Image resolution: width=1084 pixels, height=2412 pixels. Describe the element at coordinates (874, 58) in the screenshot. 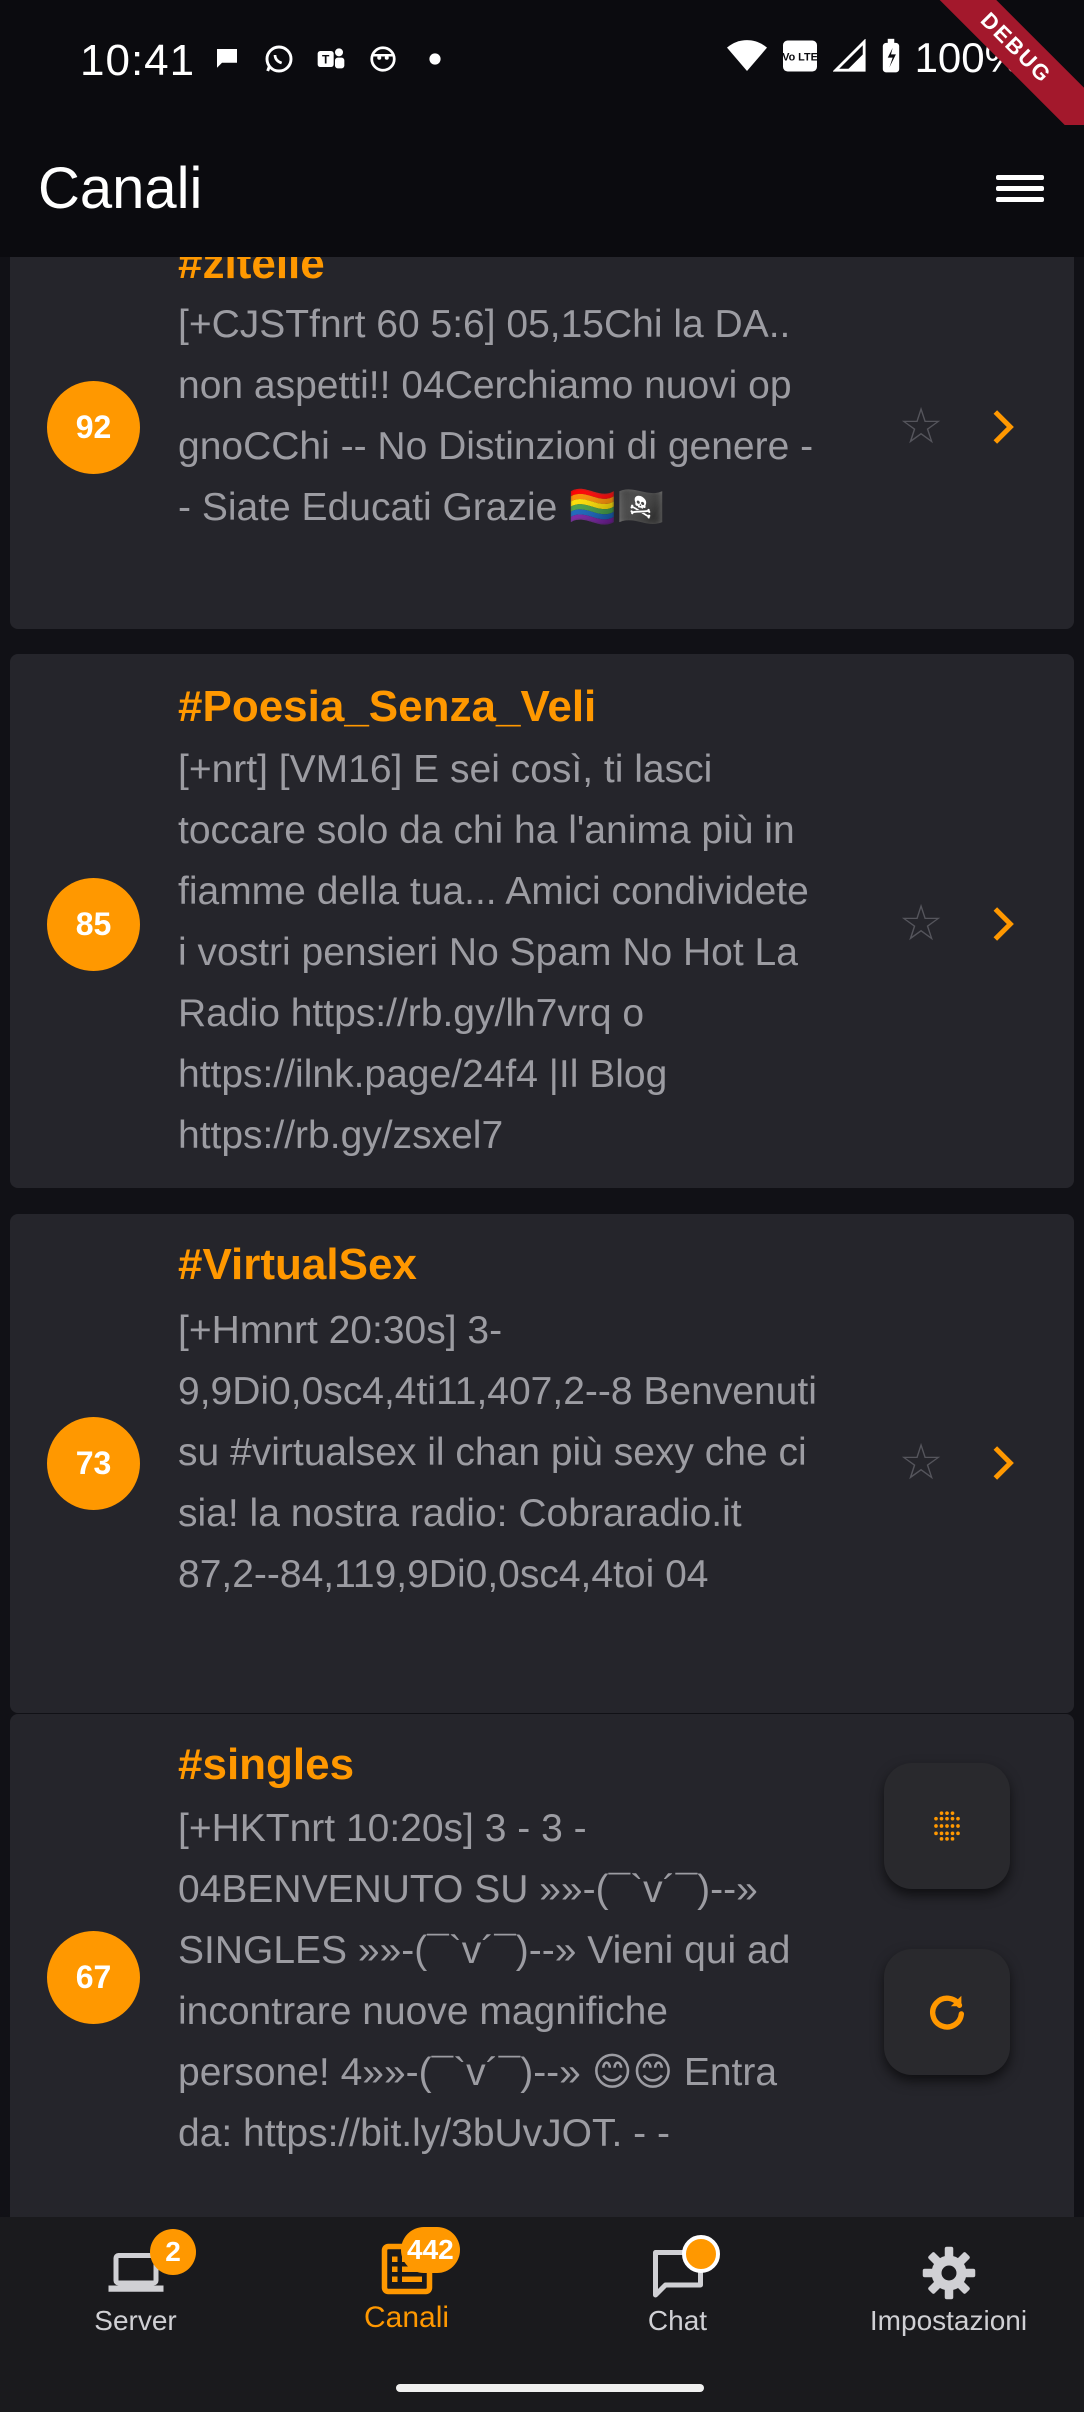

I see `system-icons: Vo LTE 100%` at that location.